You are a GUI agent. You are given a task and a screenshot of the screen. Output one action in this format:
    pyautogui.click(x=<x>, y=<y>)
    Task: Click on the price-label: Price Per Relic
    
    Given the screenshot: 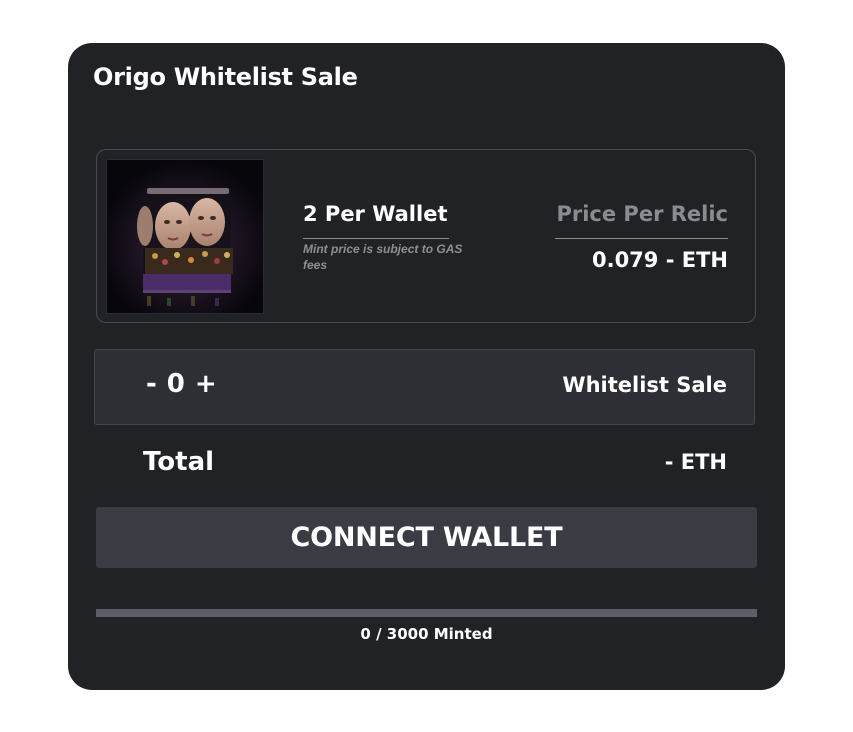 What is the action you would take?
    pyautogui.click(x=642, y=214)
    